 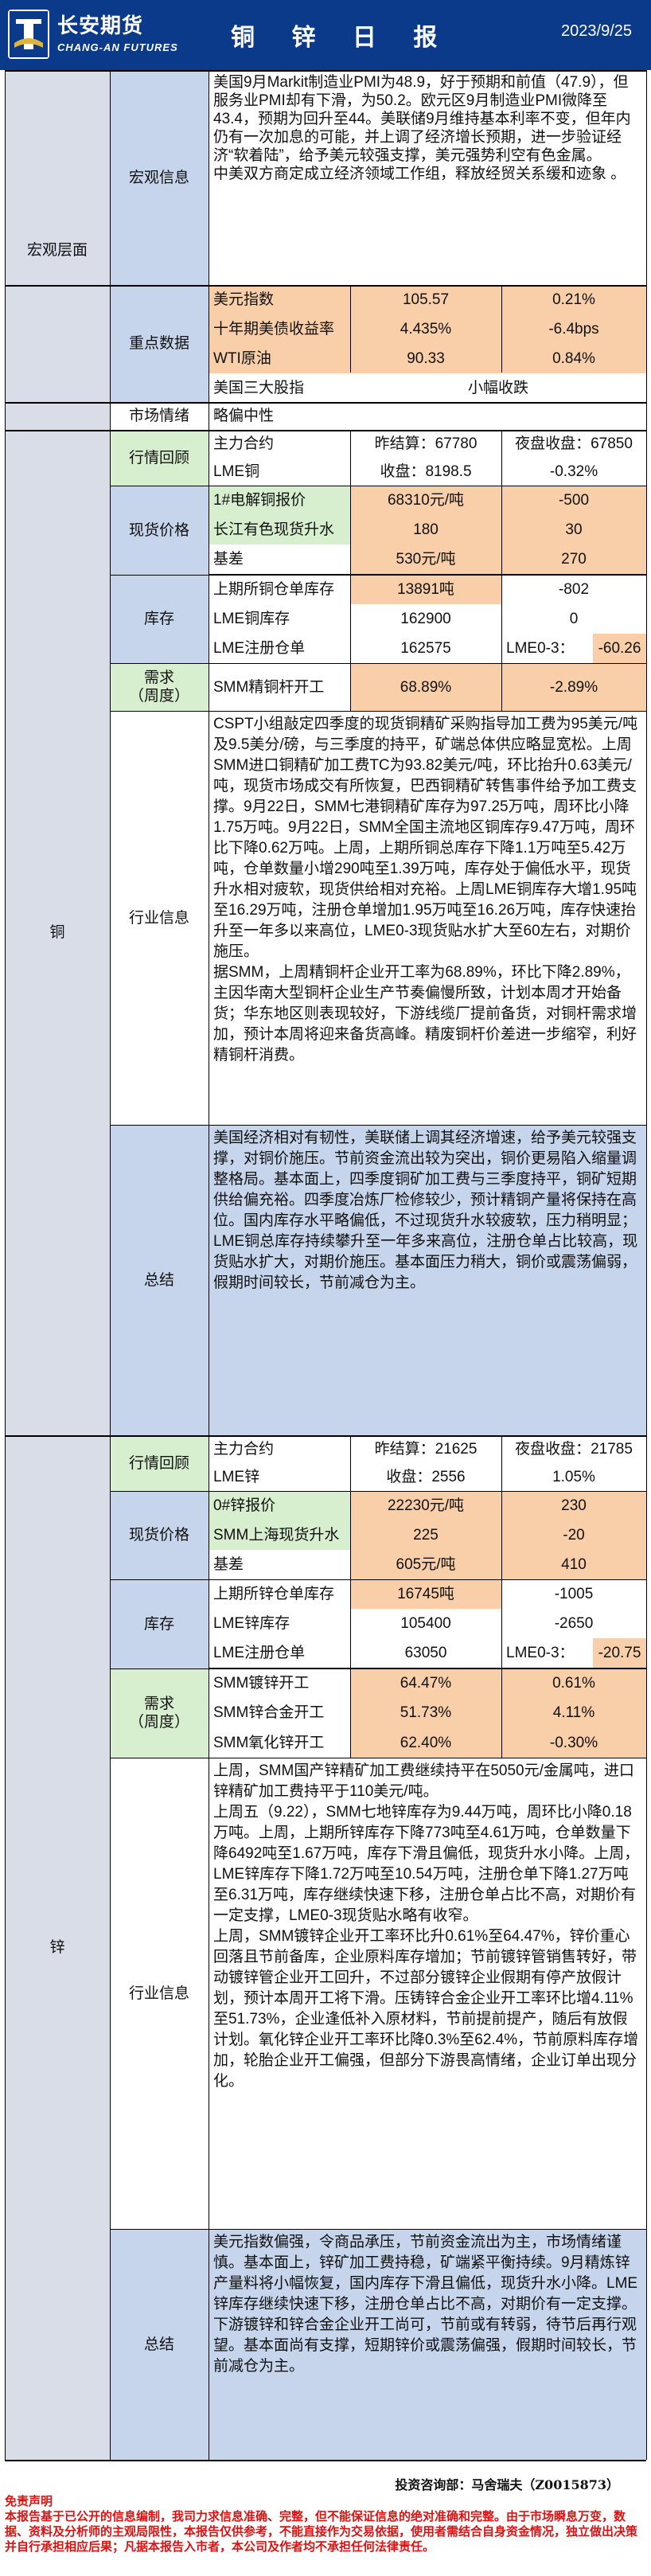 I want to click on row-change: -802, so click(x=573, y=589).